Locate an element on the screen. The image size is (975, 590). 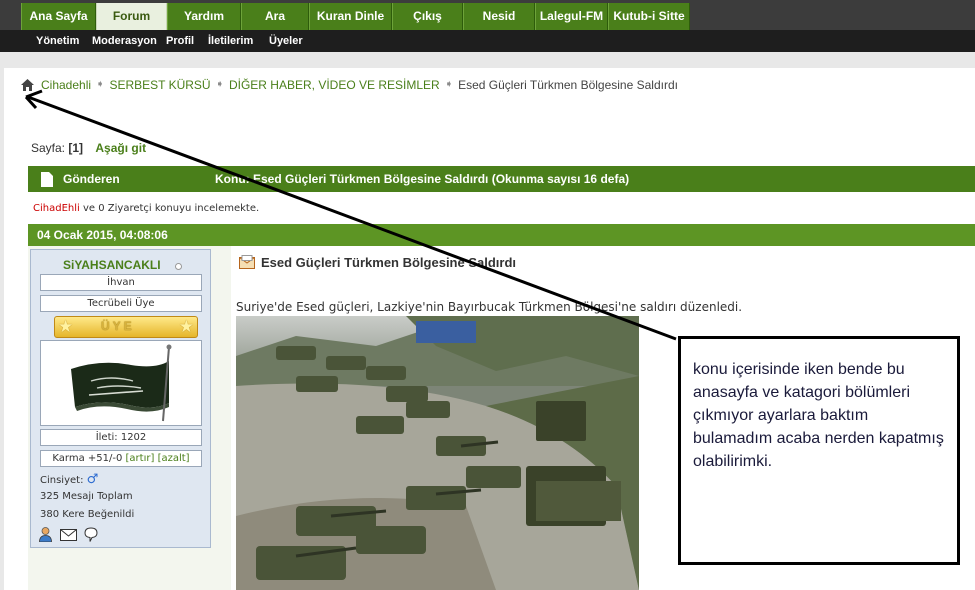
avatar is located at coordinates (121, 383).